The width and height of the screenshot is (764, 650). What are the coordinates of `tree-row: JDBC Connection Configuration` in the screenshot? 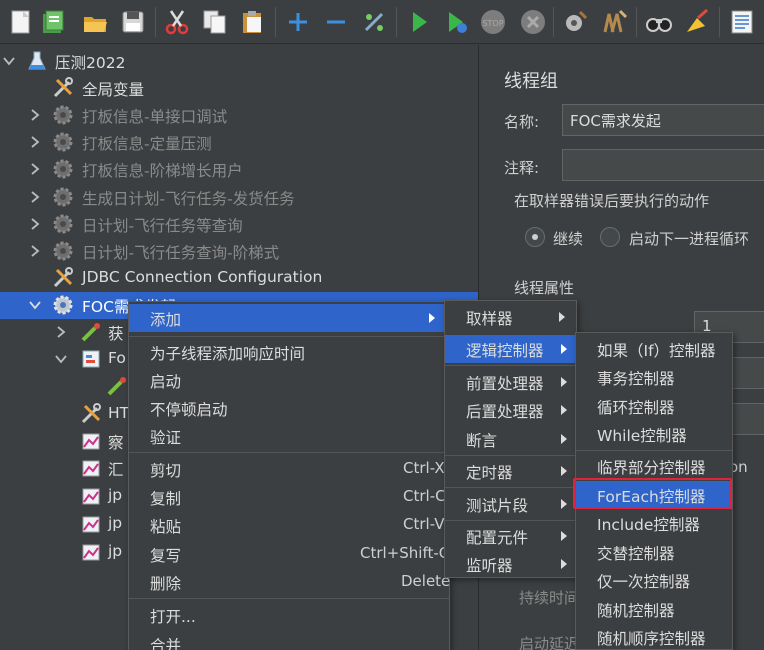 It's located at (239, 278).